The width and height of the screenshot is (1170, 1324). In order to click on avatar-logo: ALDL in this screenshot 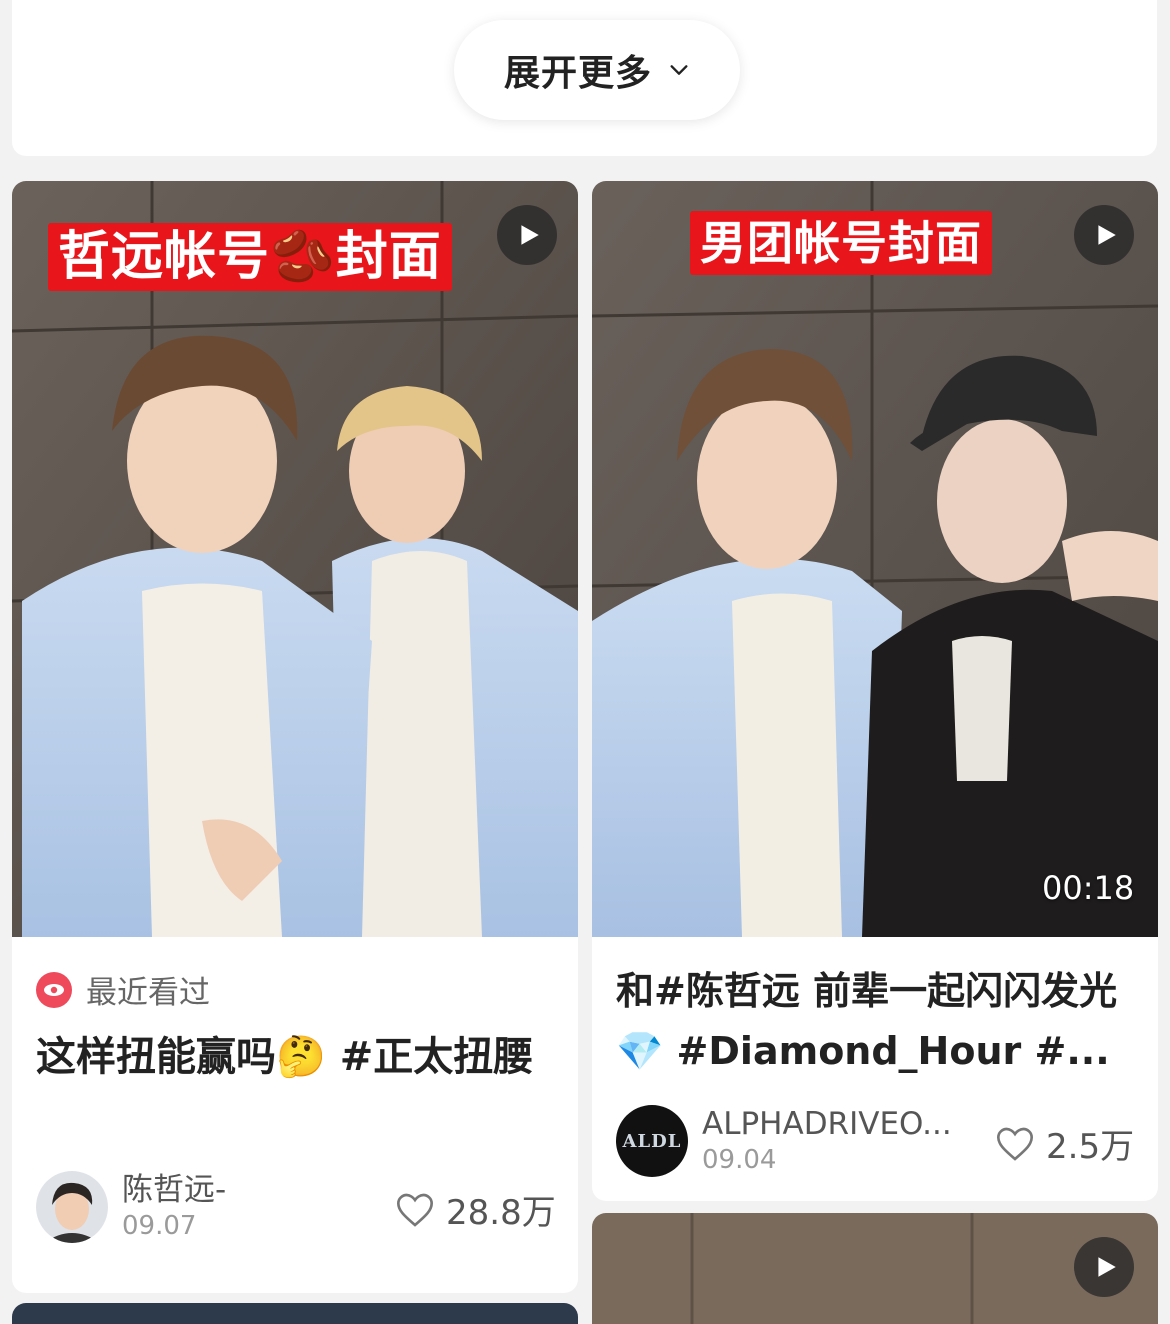, I will do `click(652, 1141)`.